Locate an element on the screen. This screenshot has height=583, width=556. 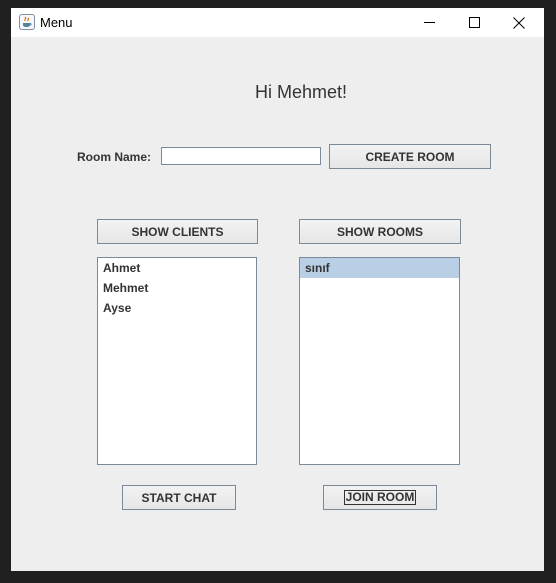
list-item: Ahmet is located at coordinates (177, 268).